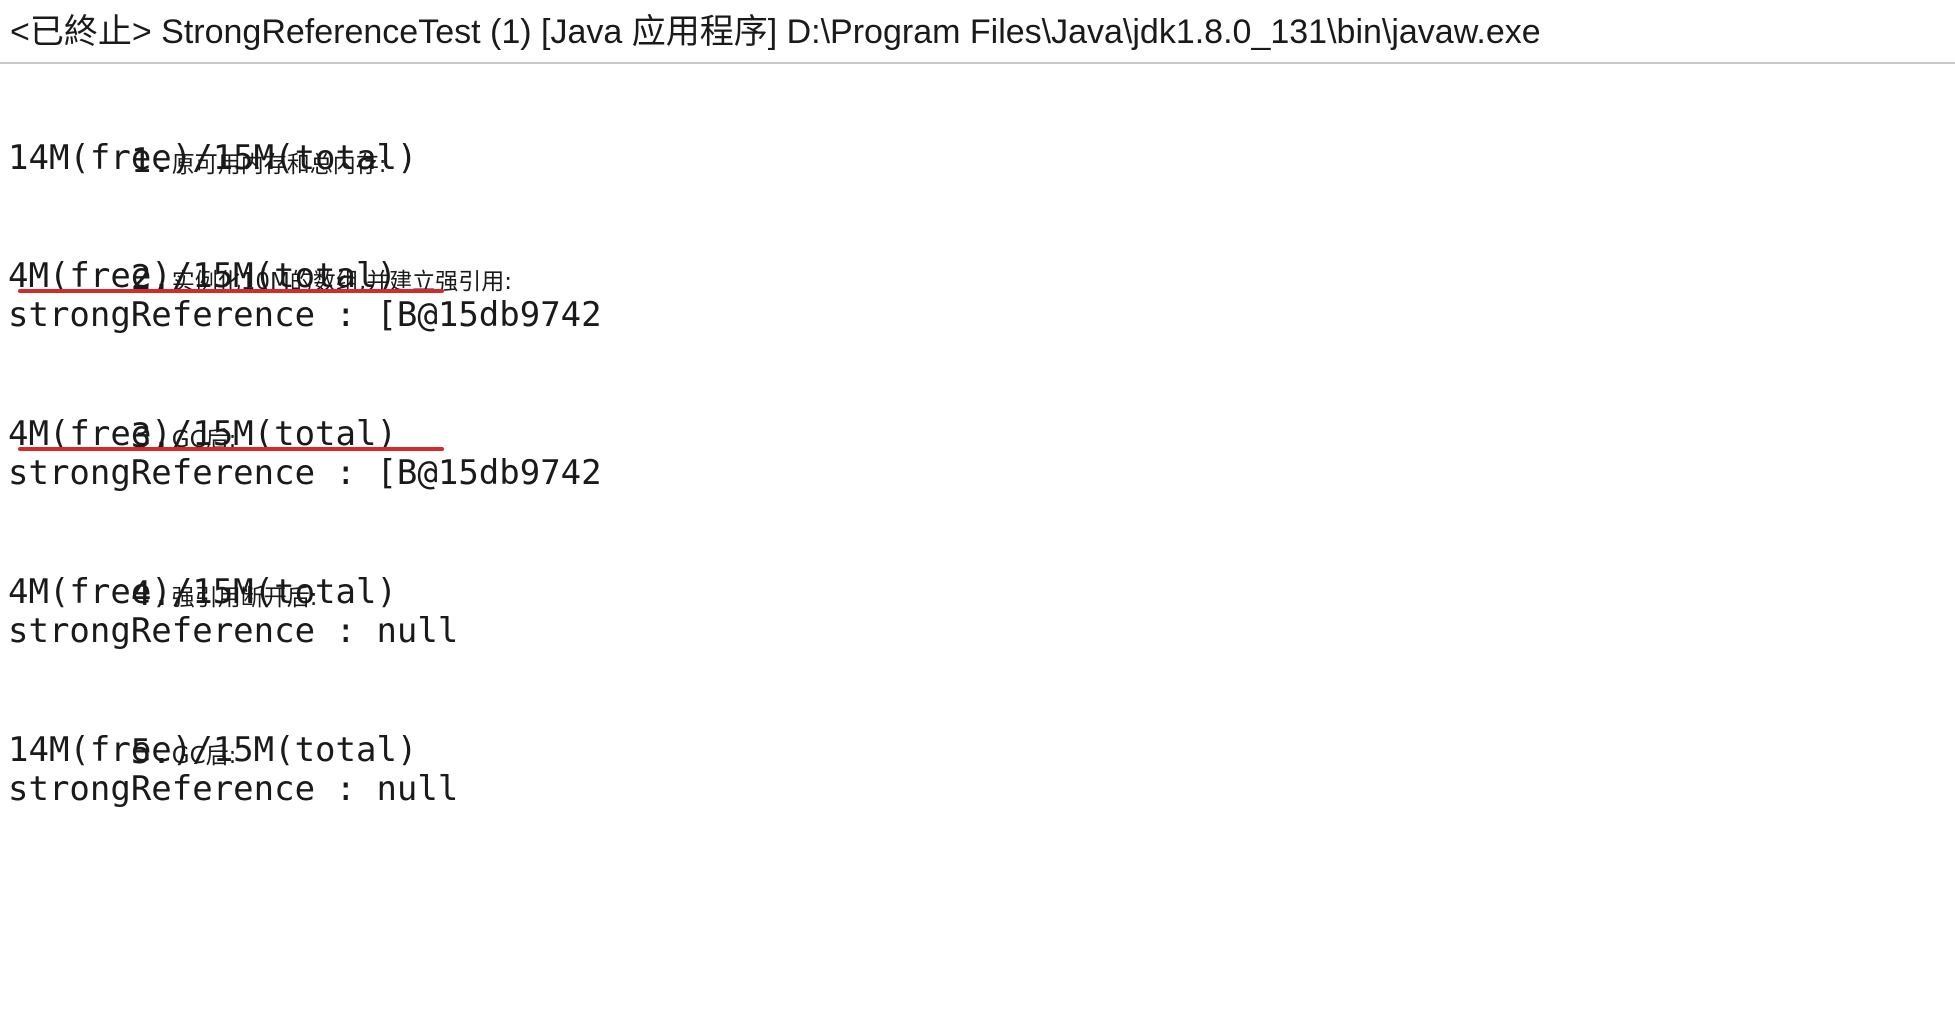  I want to click on step-4-reference: strongReference : null, so click(233, 631).